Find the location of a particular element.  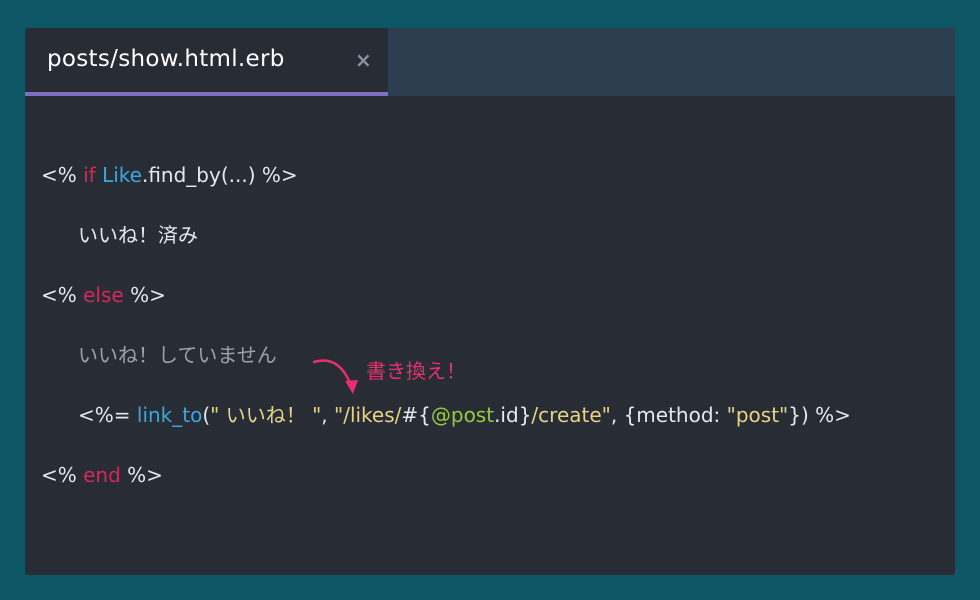

string-post: "post" is located at coordinates (757, 415).